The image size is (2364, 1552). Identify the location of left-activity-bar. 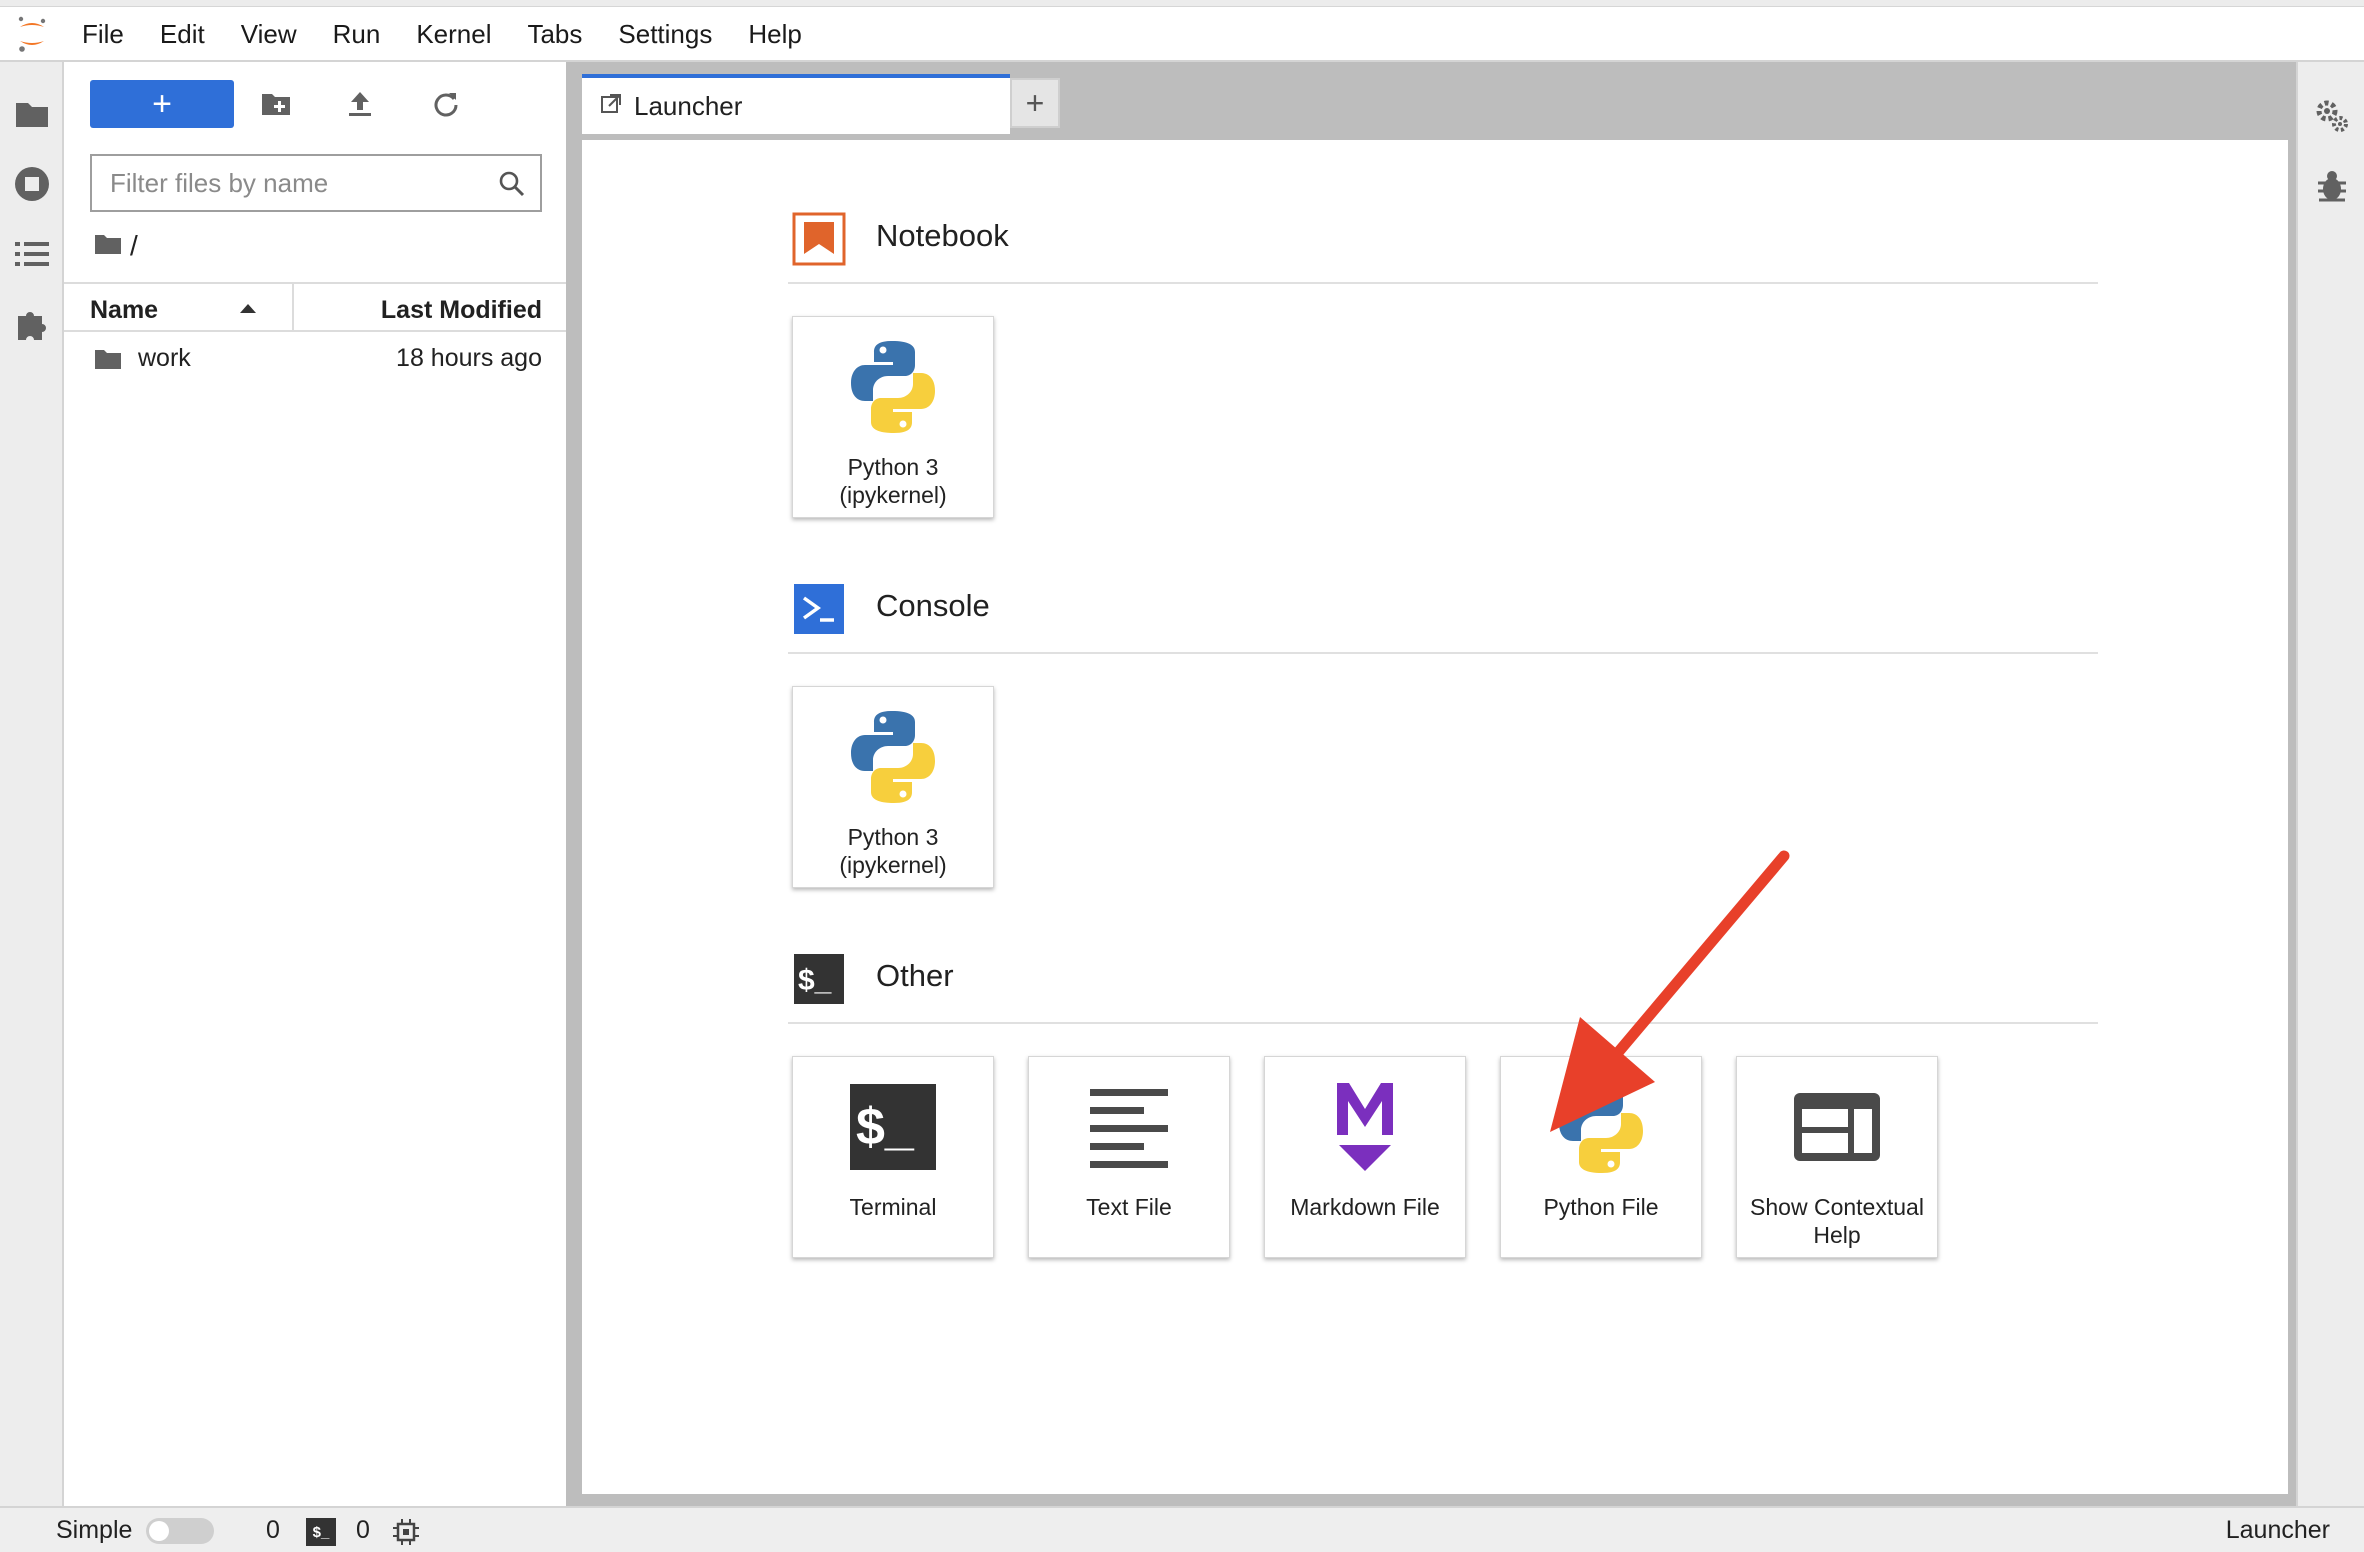
(32, 784).